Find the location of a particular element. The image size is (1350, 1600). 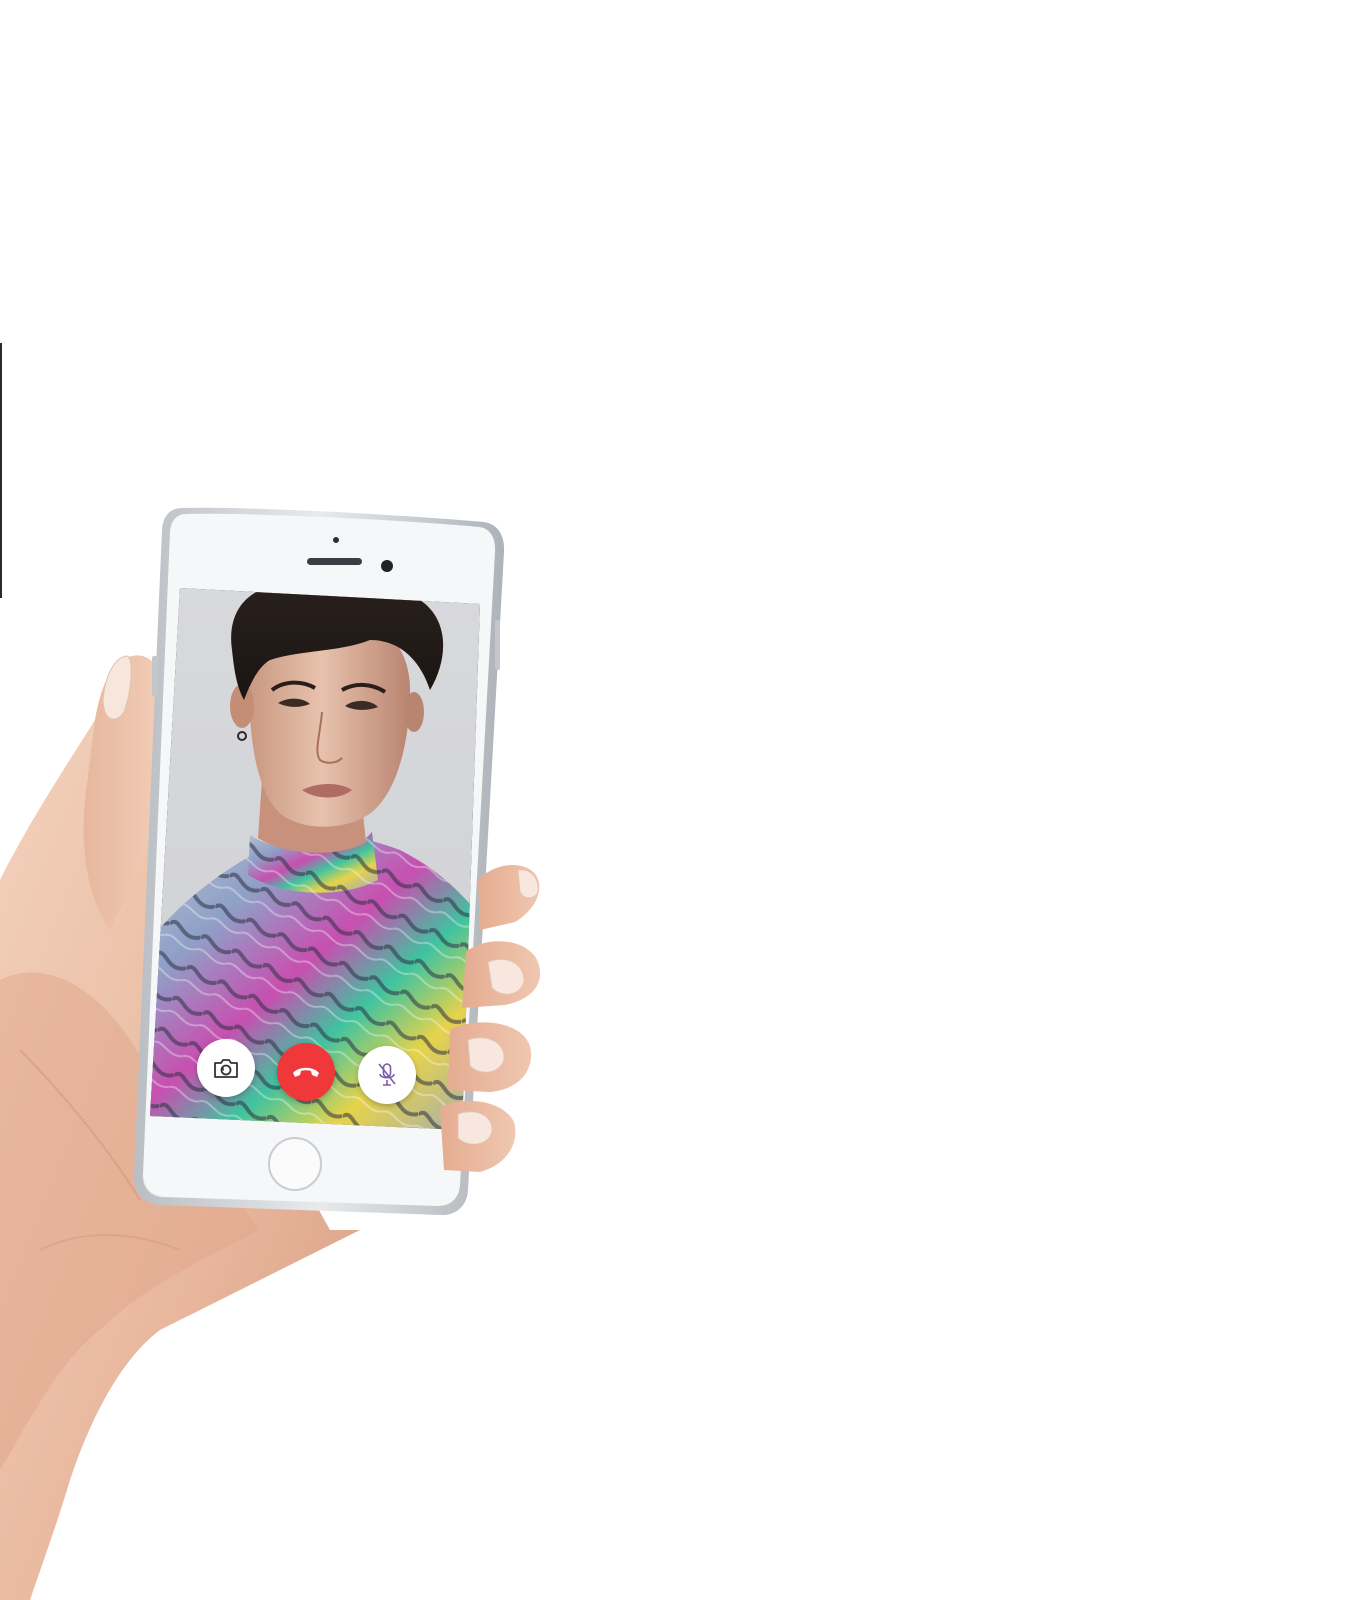

microphone-muted-icon is located at coordinates (387, 1075).